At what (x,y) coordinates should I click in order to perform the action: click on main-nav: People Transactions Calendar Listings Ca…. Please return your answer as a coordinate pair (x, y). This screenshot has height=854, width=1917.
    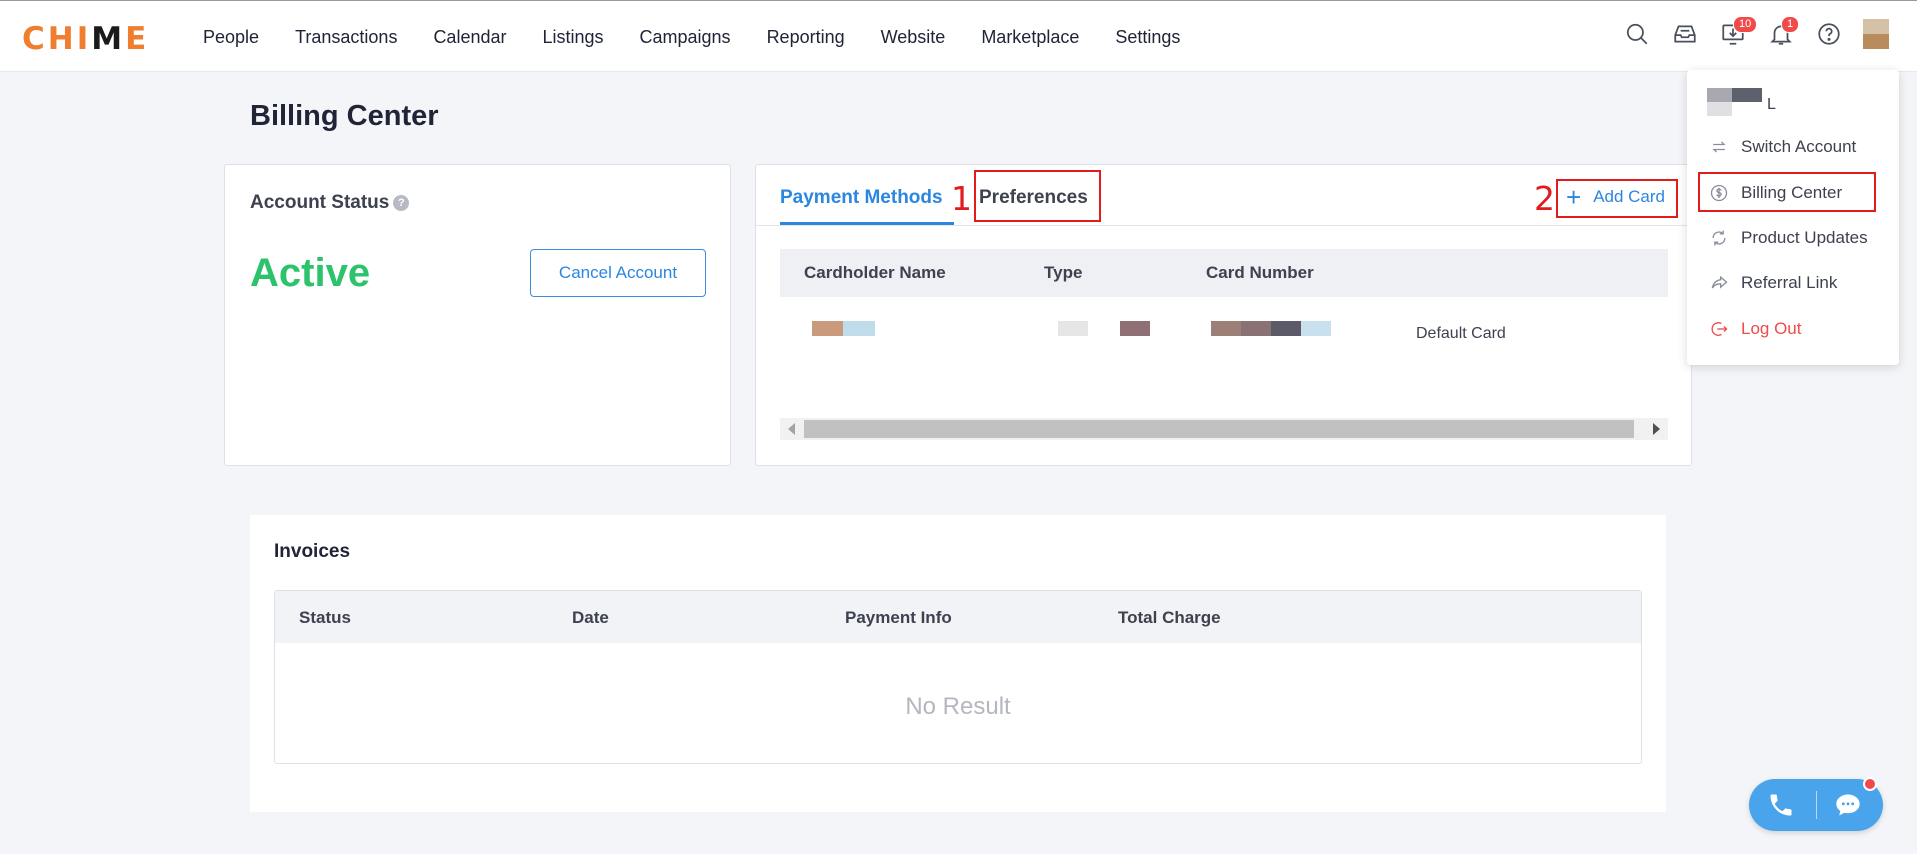
    Looking at the image, I should click on (709, 37).